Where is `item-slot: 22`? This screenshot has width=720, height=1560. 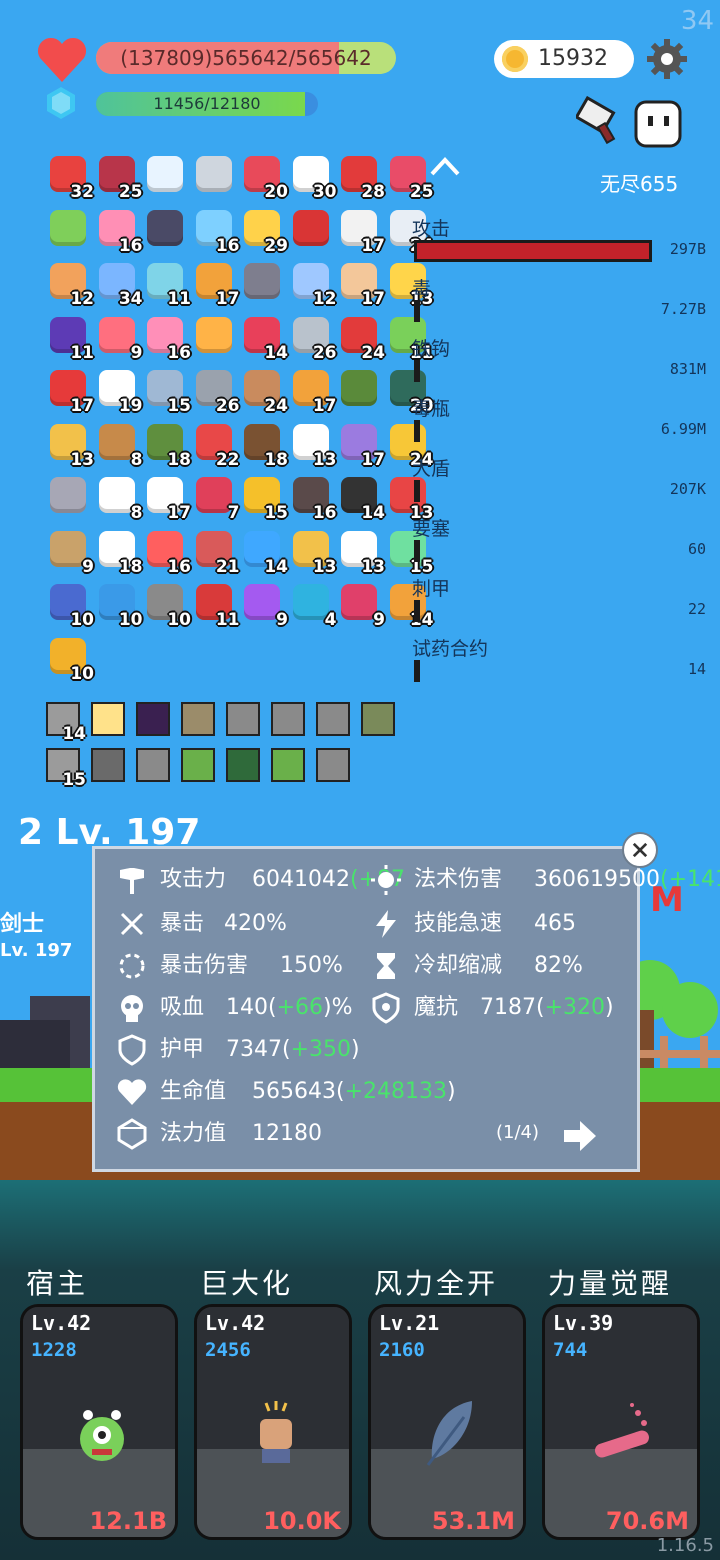 item-slot: 22 is located at coordinates (217, 446).